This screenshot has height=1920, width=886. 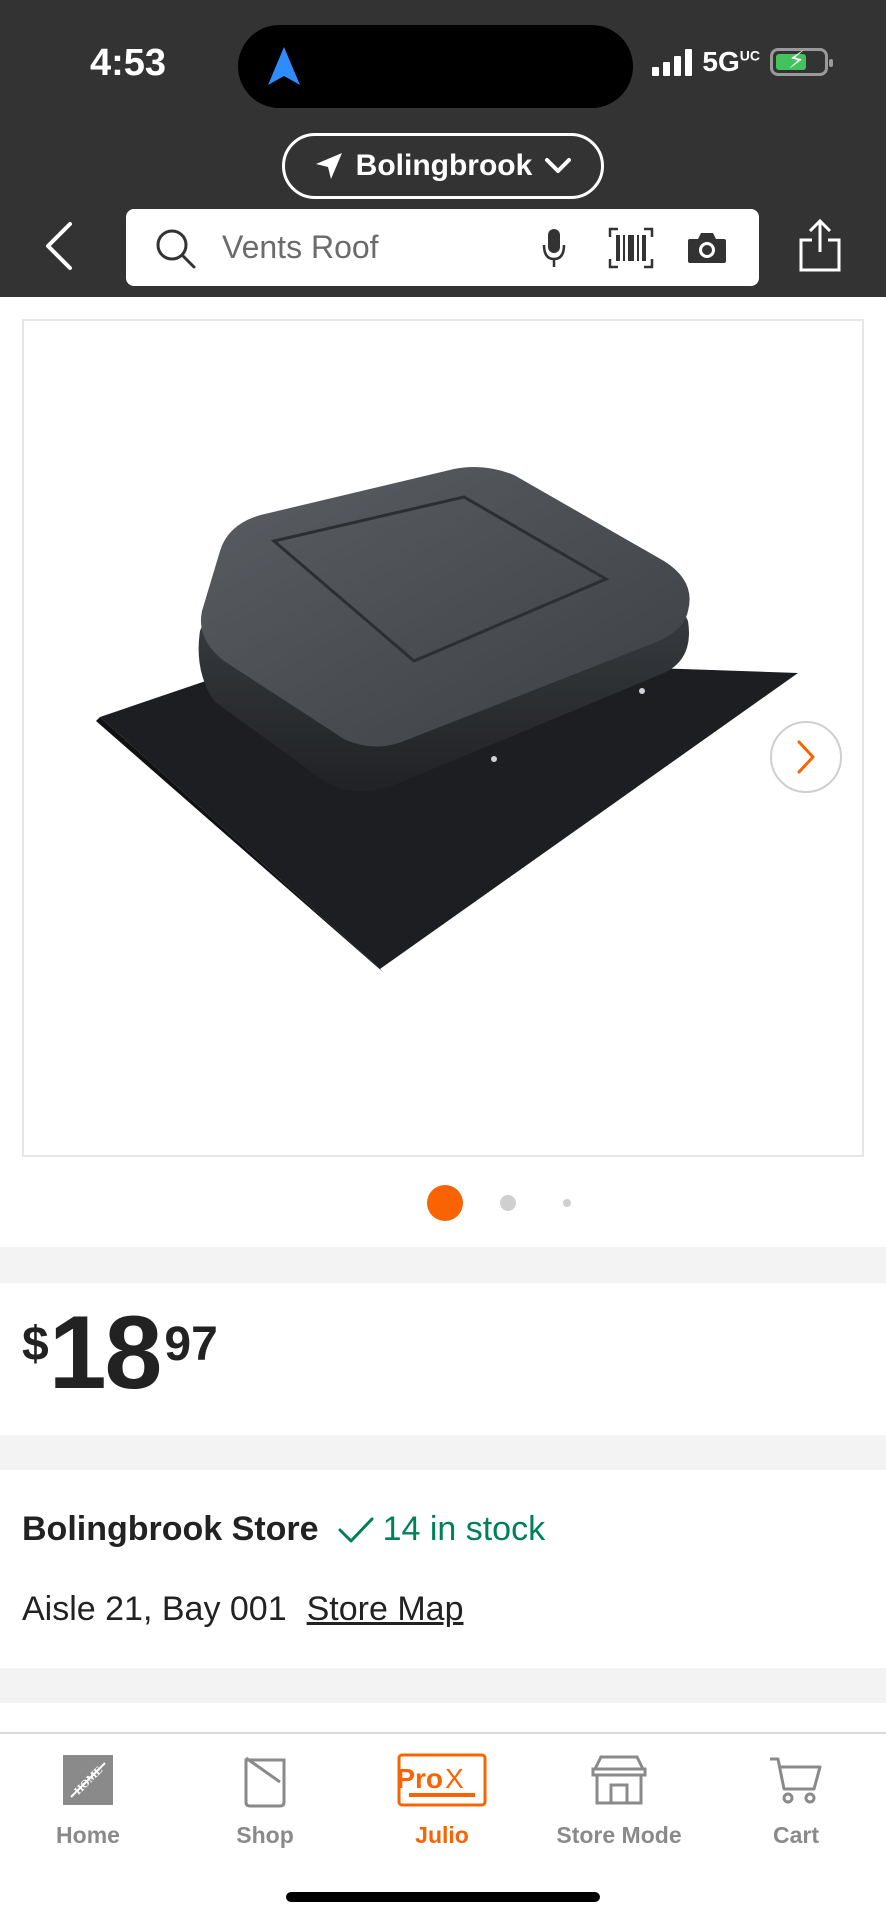 I want to click on dynamic-island, so click(x=435, y=66).